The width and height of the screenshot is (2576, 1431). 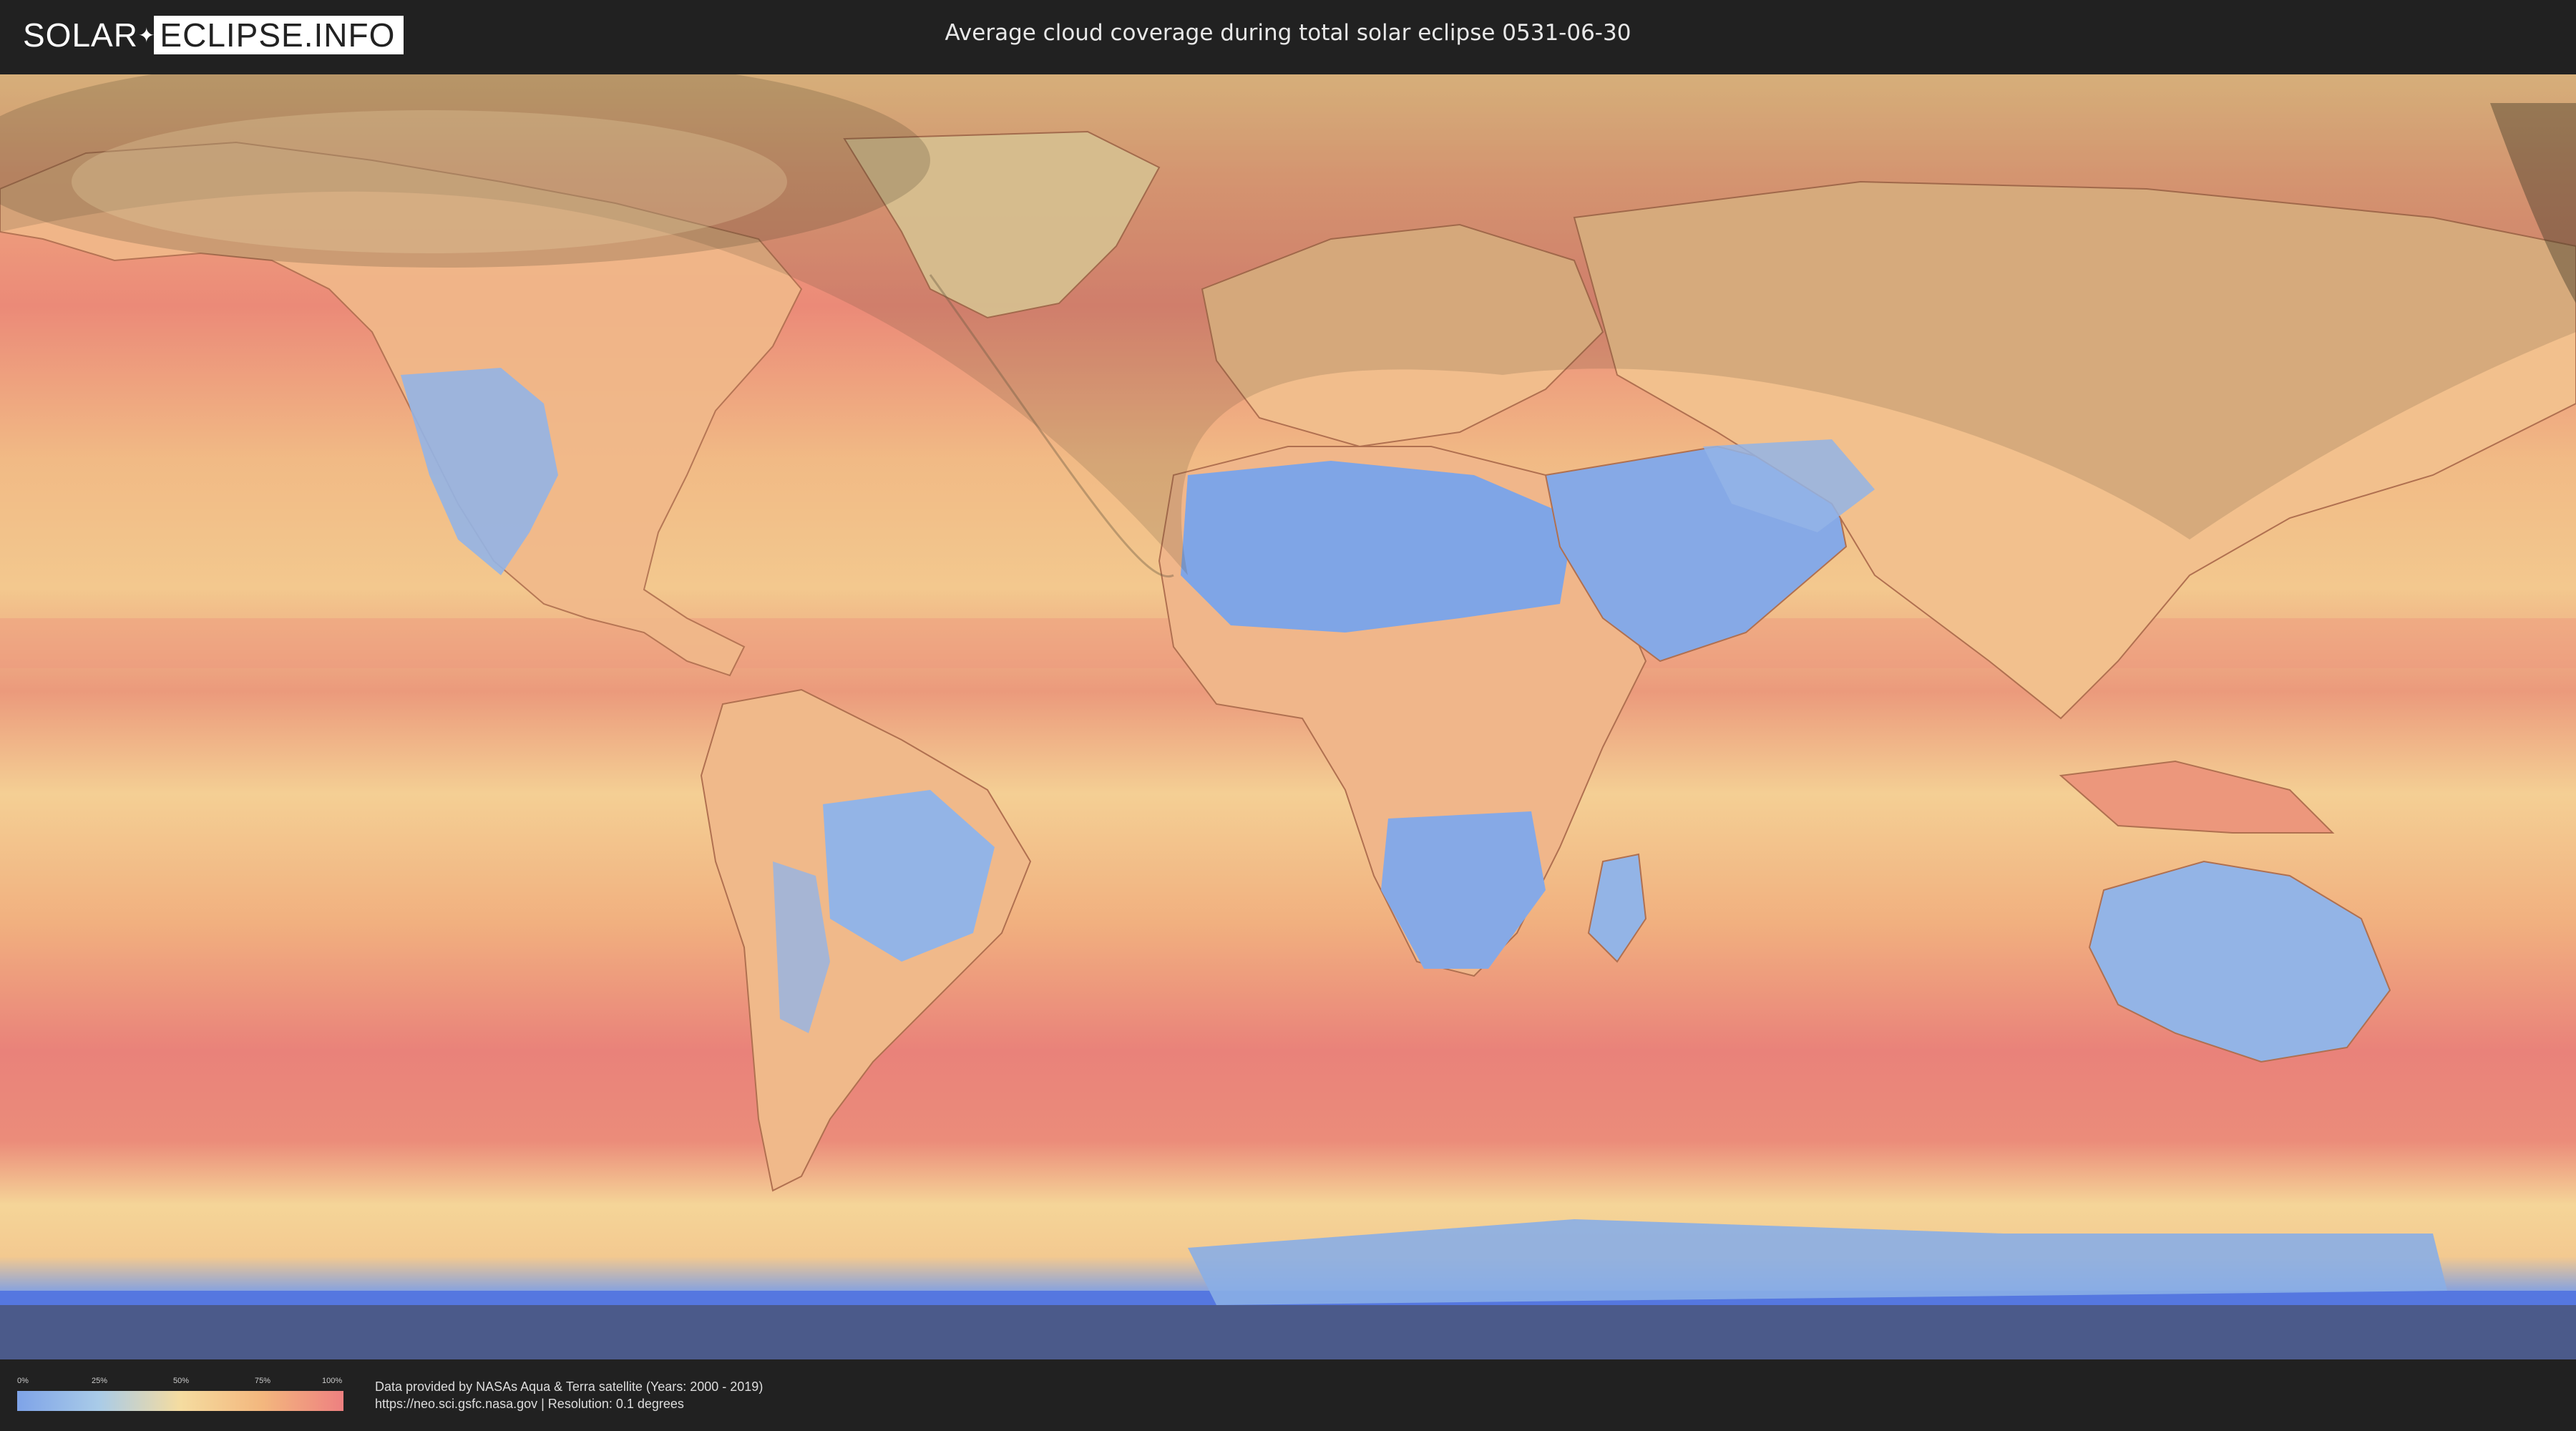 What do you see at coordinates (23, 1381) in the screenshot?
I see `legend-tick-0: 0%` at bounding box center [23, 1381].